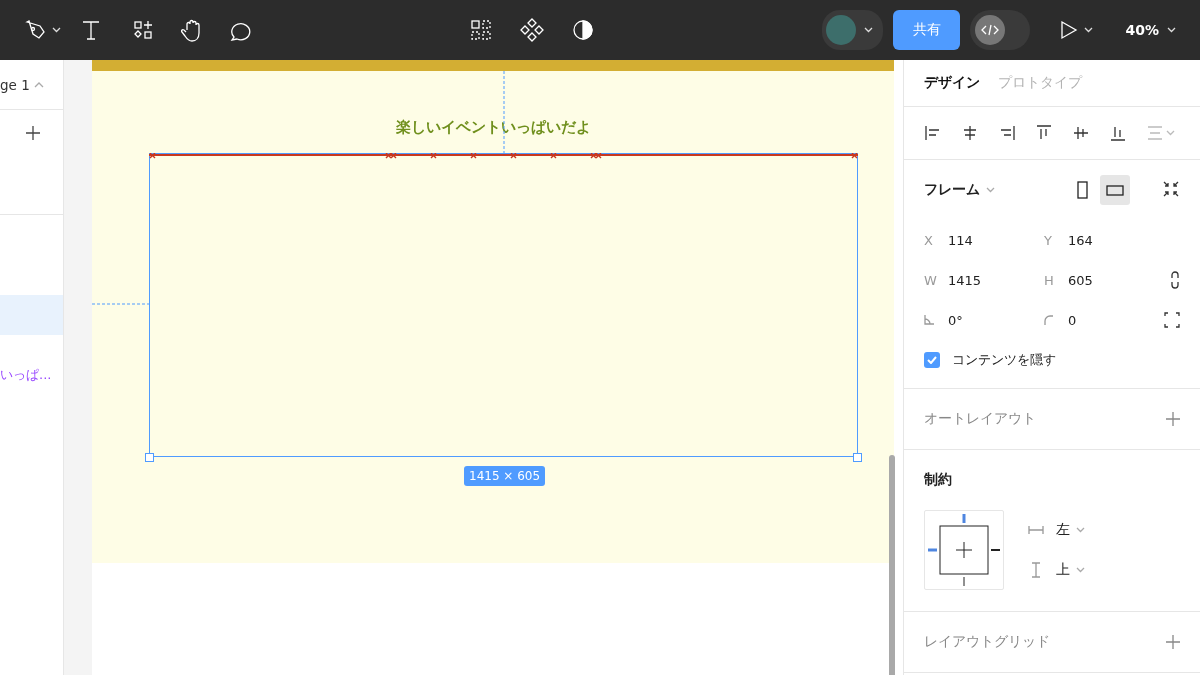 This screenshot has width=1200, height=675. I want to click on horizontal-constraint-select: 左, so click(1070, 530).